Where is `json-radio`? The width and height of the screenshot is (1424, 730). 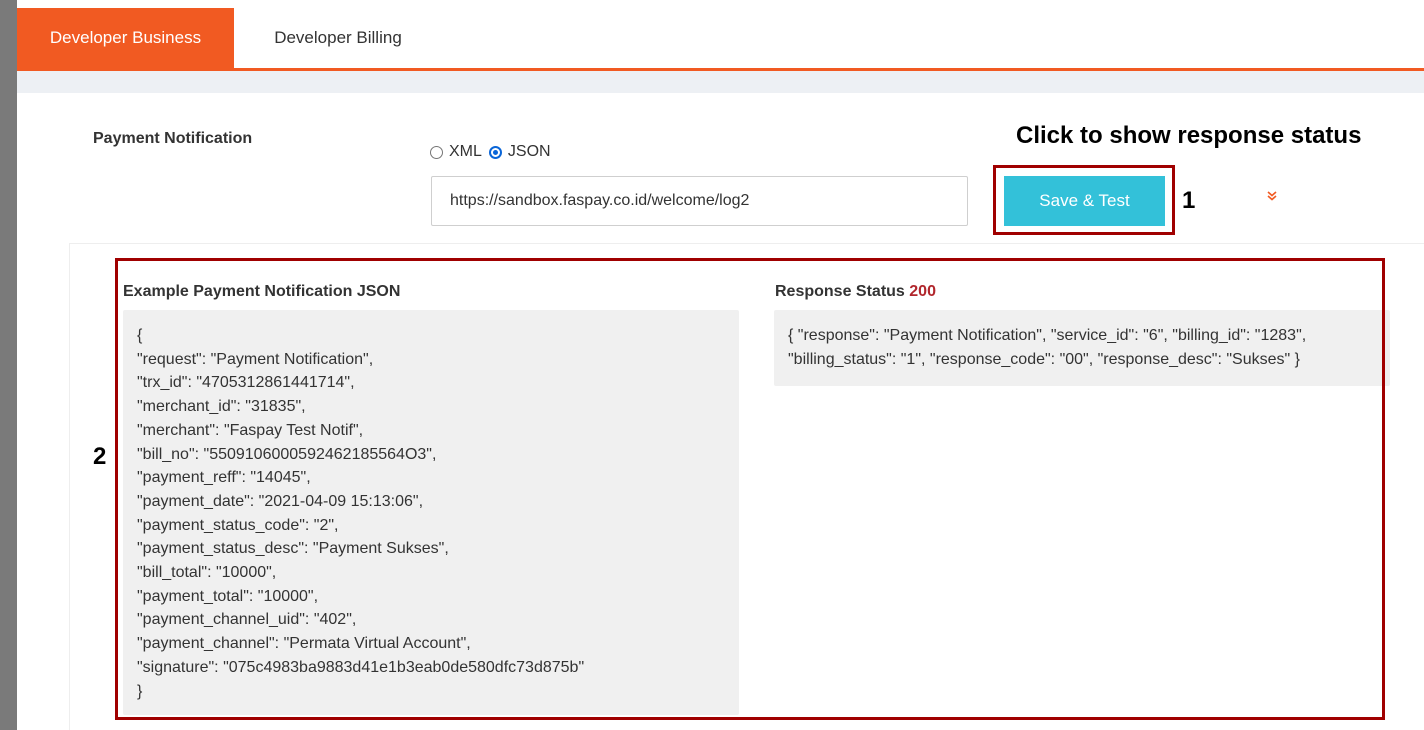
json-radio is located at coordinates (495, 152).